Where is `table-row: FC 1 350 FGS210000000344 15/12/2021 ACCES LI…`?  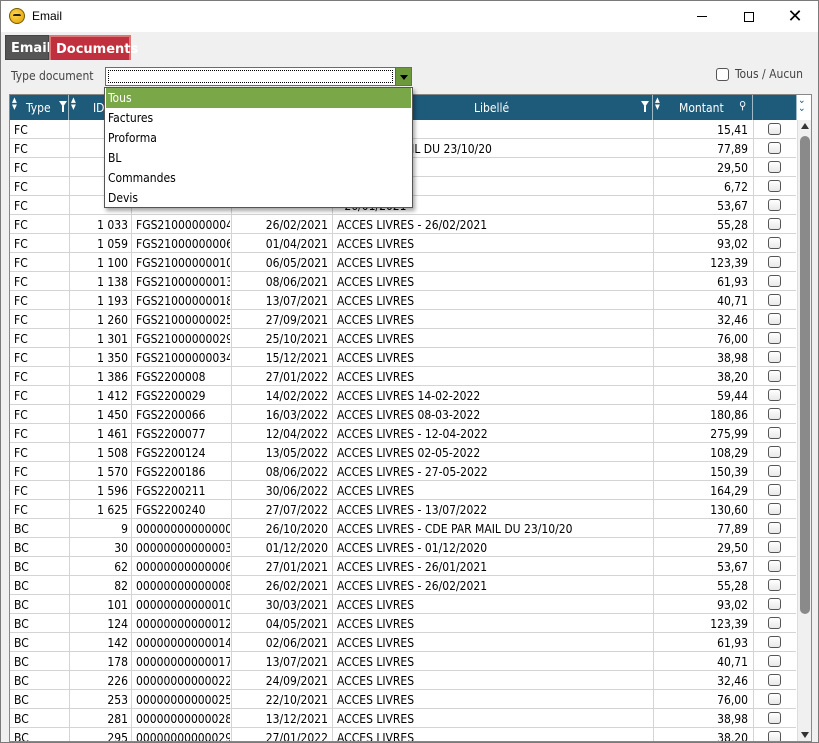
table-row: FC 1 350 FGS210000000344 15/12/2021 ACCES LI… is located at coordinates (403, 357).